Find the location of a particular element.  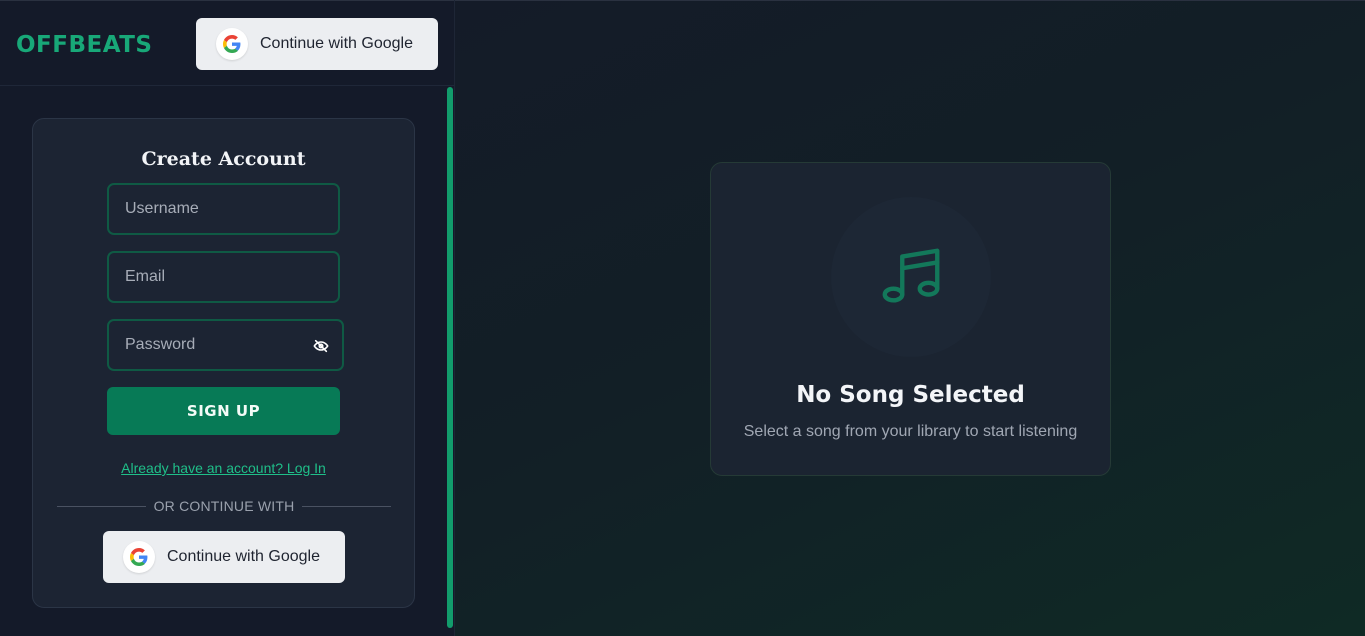

signup-title: Create Account is located at coordinates (223, 159).